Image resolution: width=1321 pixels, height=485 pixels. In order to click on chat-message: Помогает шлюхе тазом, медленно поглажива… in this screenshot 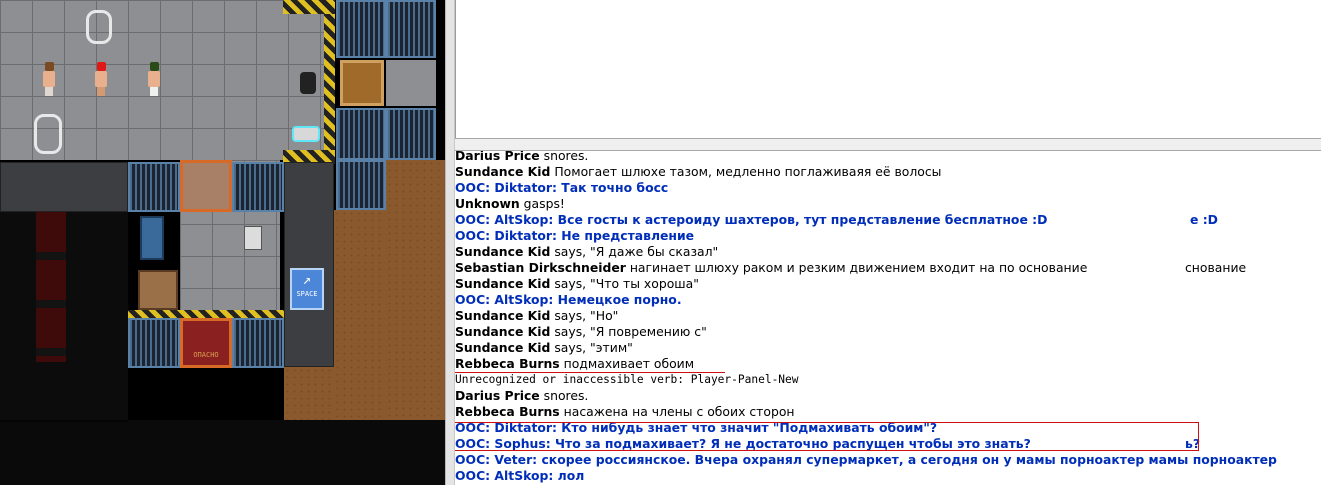, I will do `click(746, 171)`.